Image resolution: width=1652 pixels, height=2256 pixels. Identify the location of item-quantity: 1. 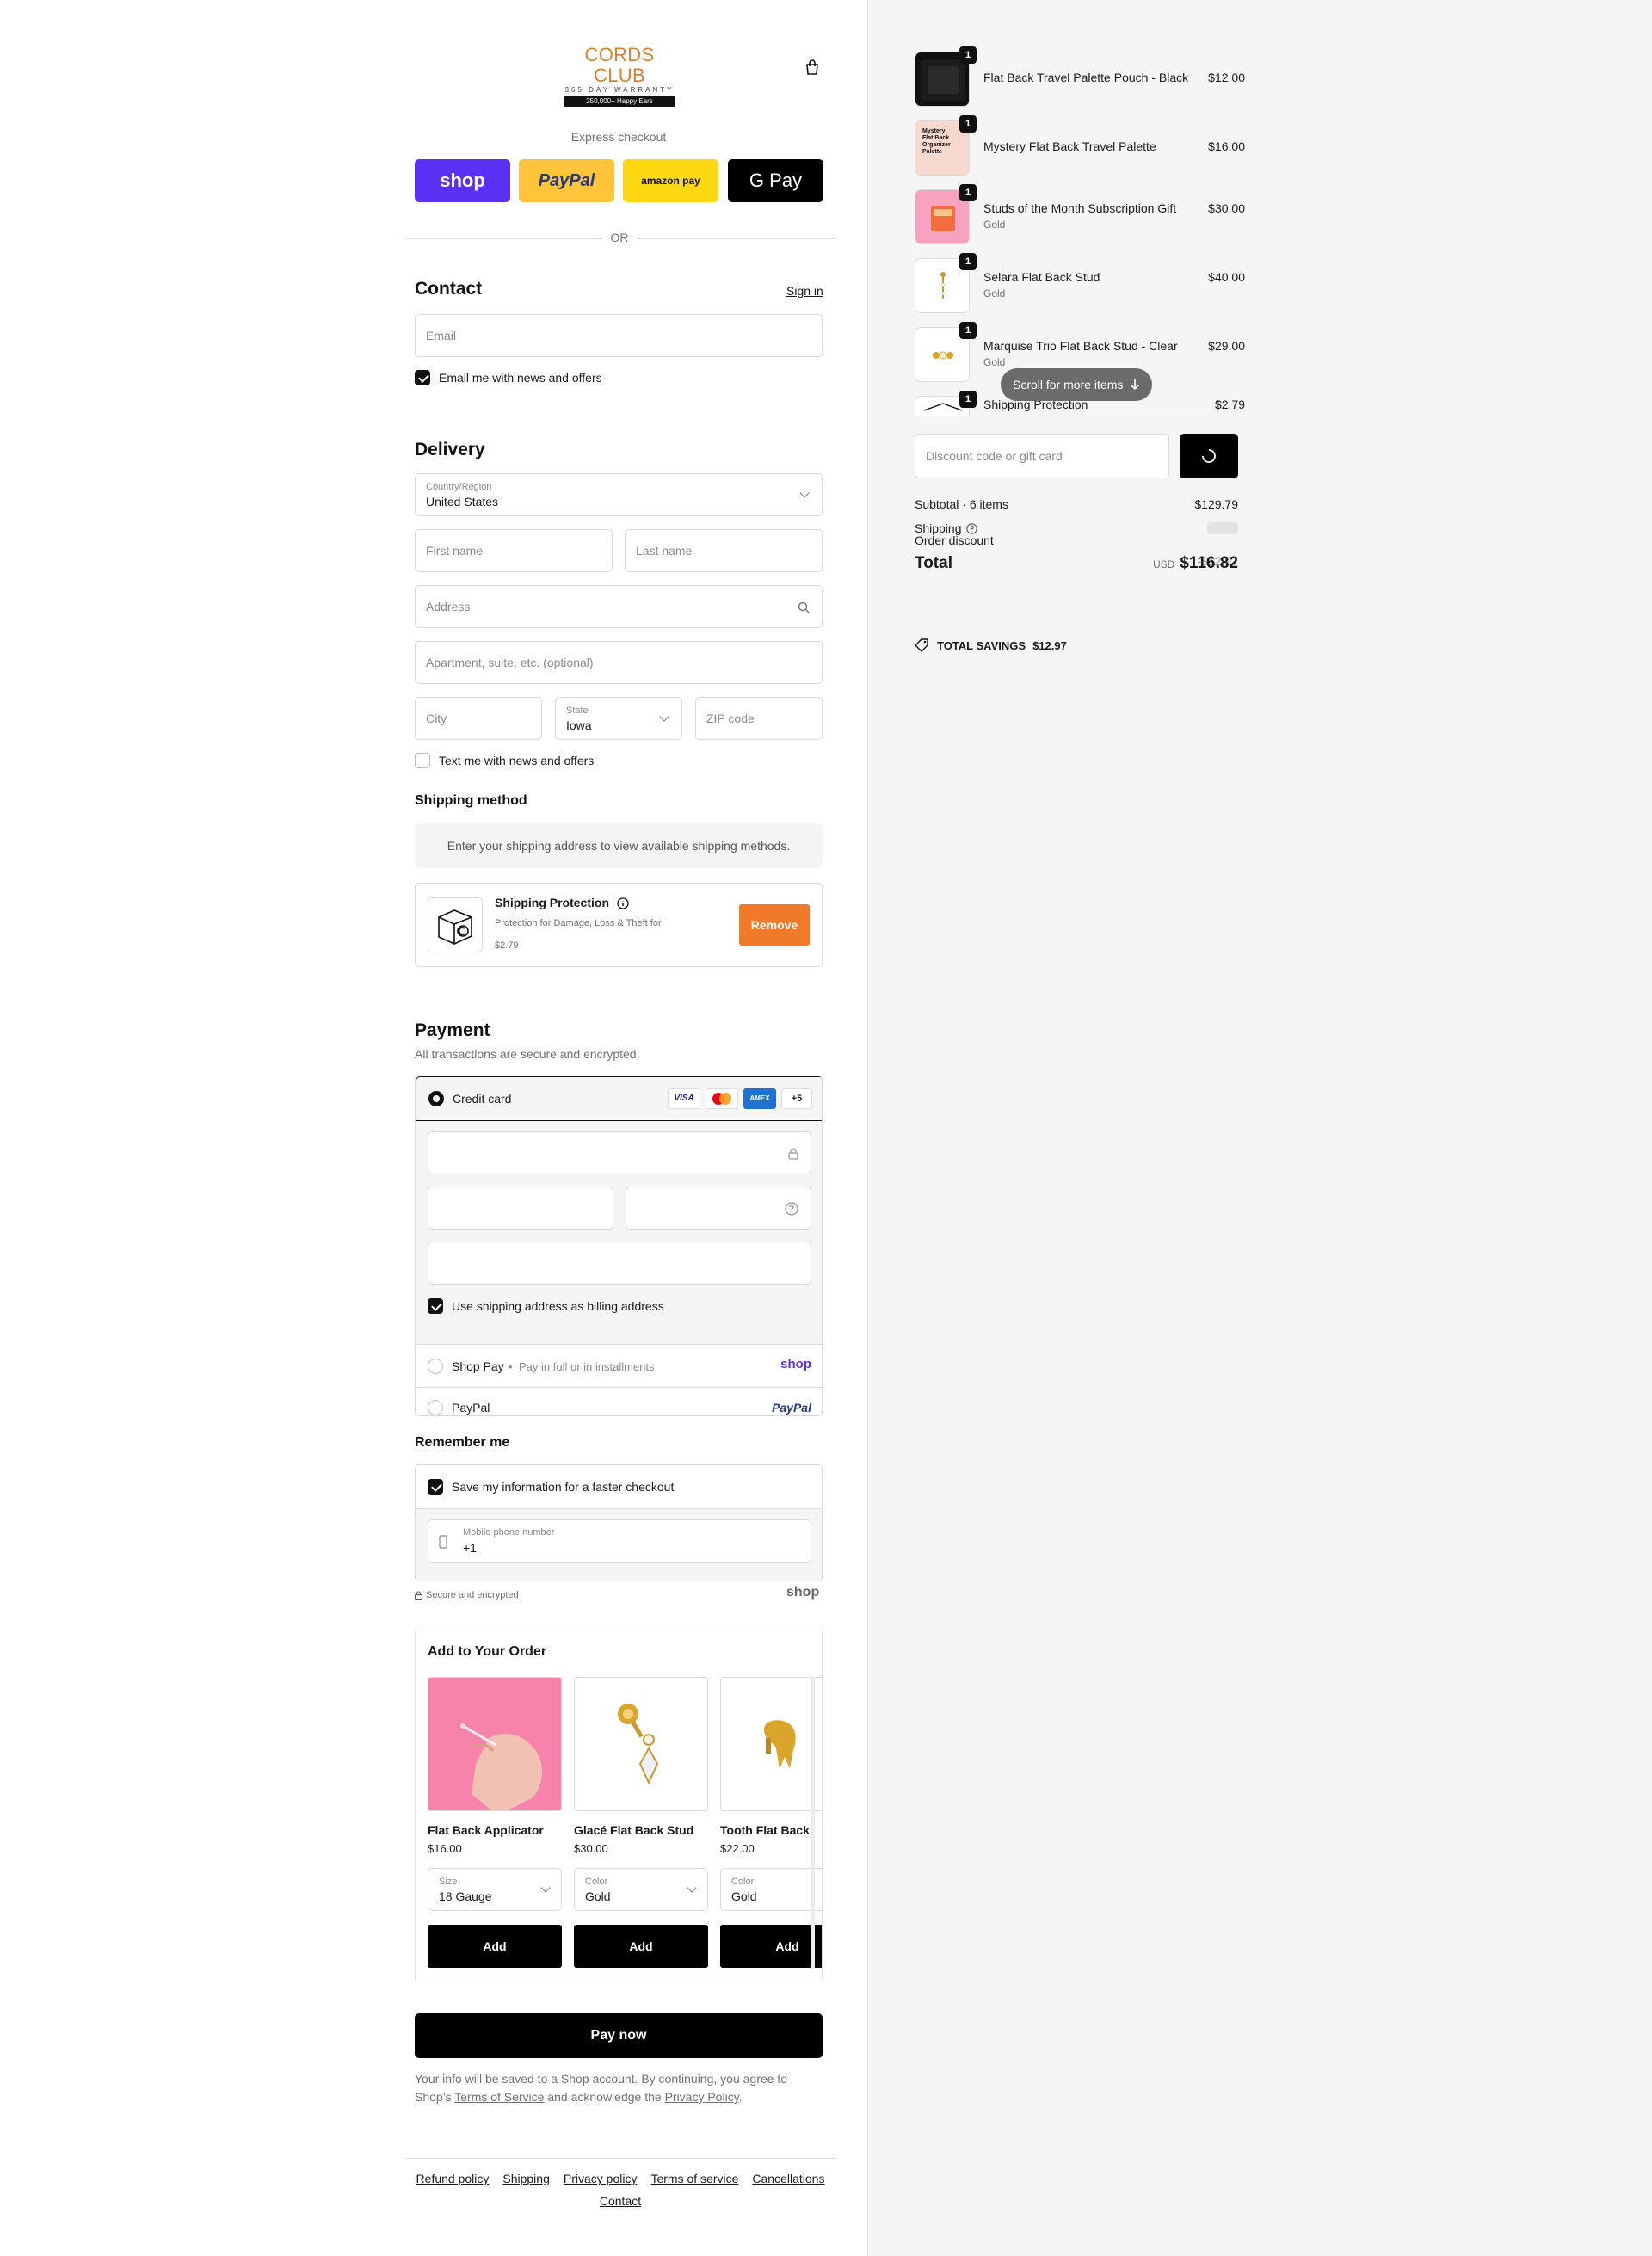
(968, 261).